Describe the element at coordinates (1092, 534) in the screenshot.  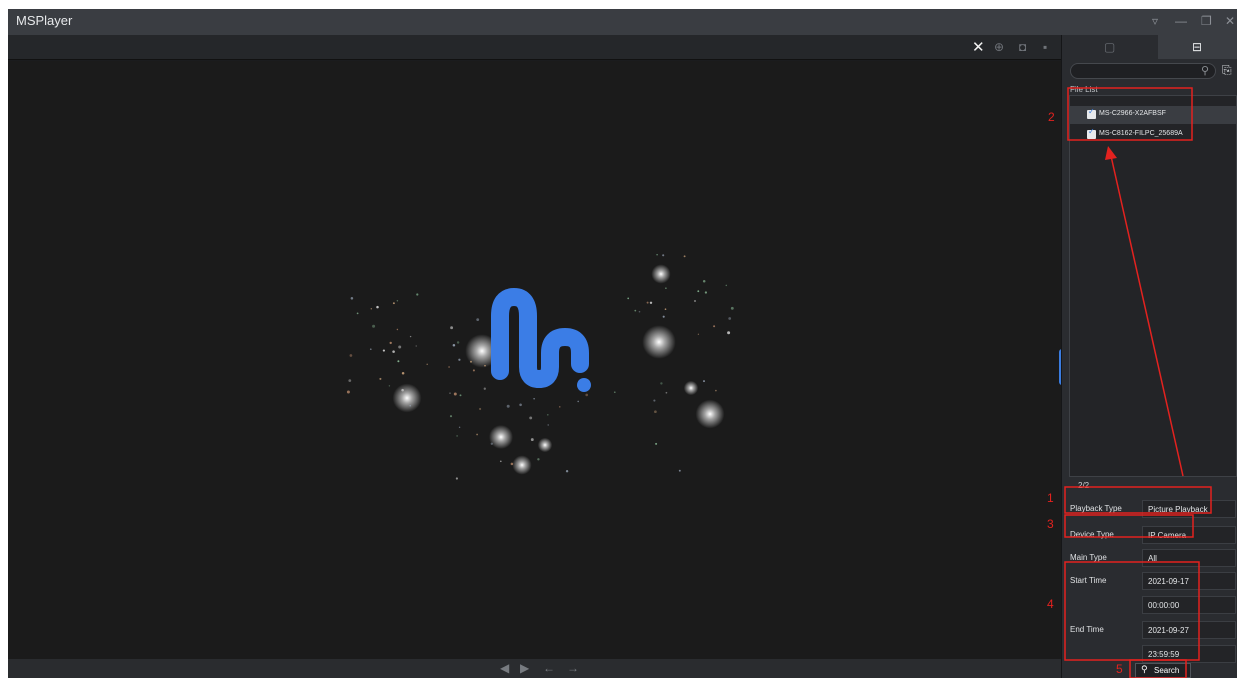
I see `device-type-label: Device Type` at that location.